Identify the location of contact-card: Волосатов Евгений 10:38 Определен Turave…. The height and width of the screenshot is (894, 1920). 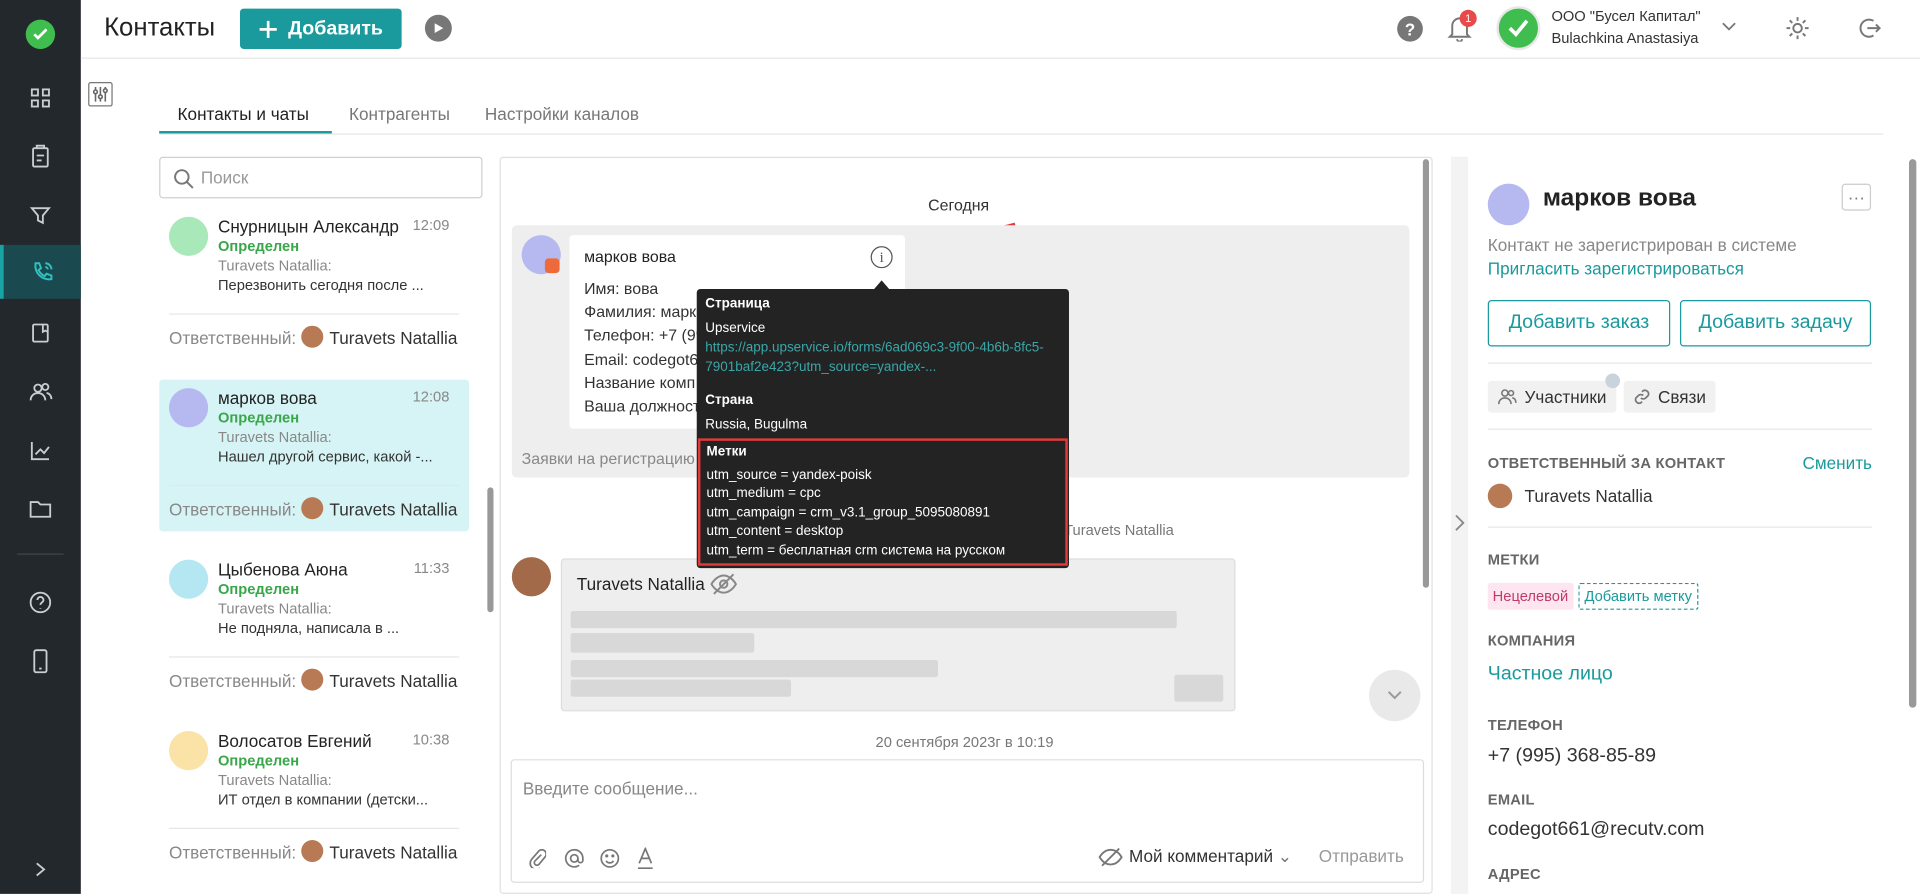
(314, 798).